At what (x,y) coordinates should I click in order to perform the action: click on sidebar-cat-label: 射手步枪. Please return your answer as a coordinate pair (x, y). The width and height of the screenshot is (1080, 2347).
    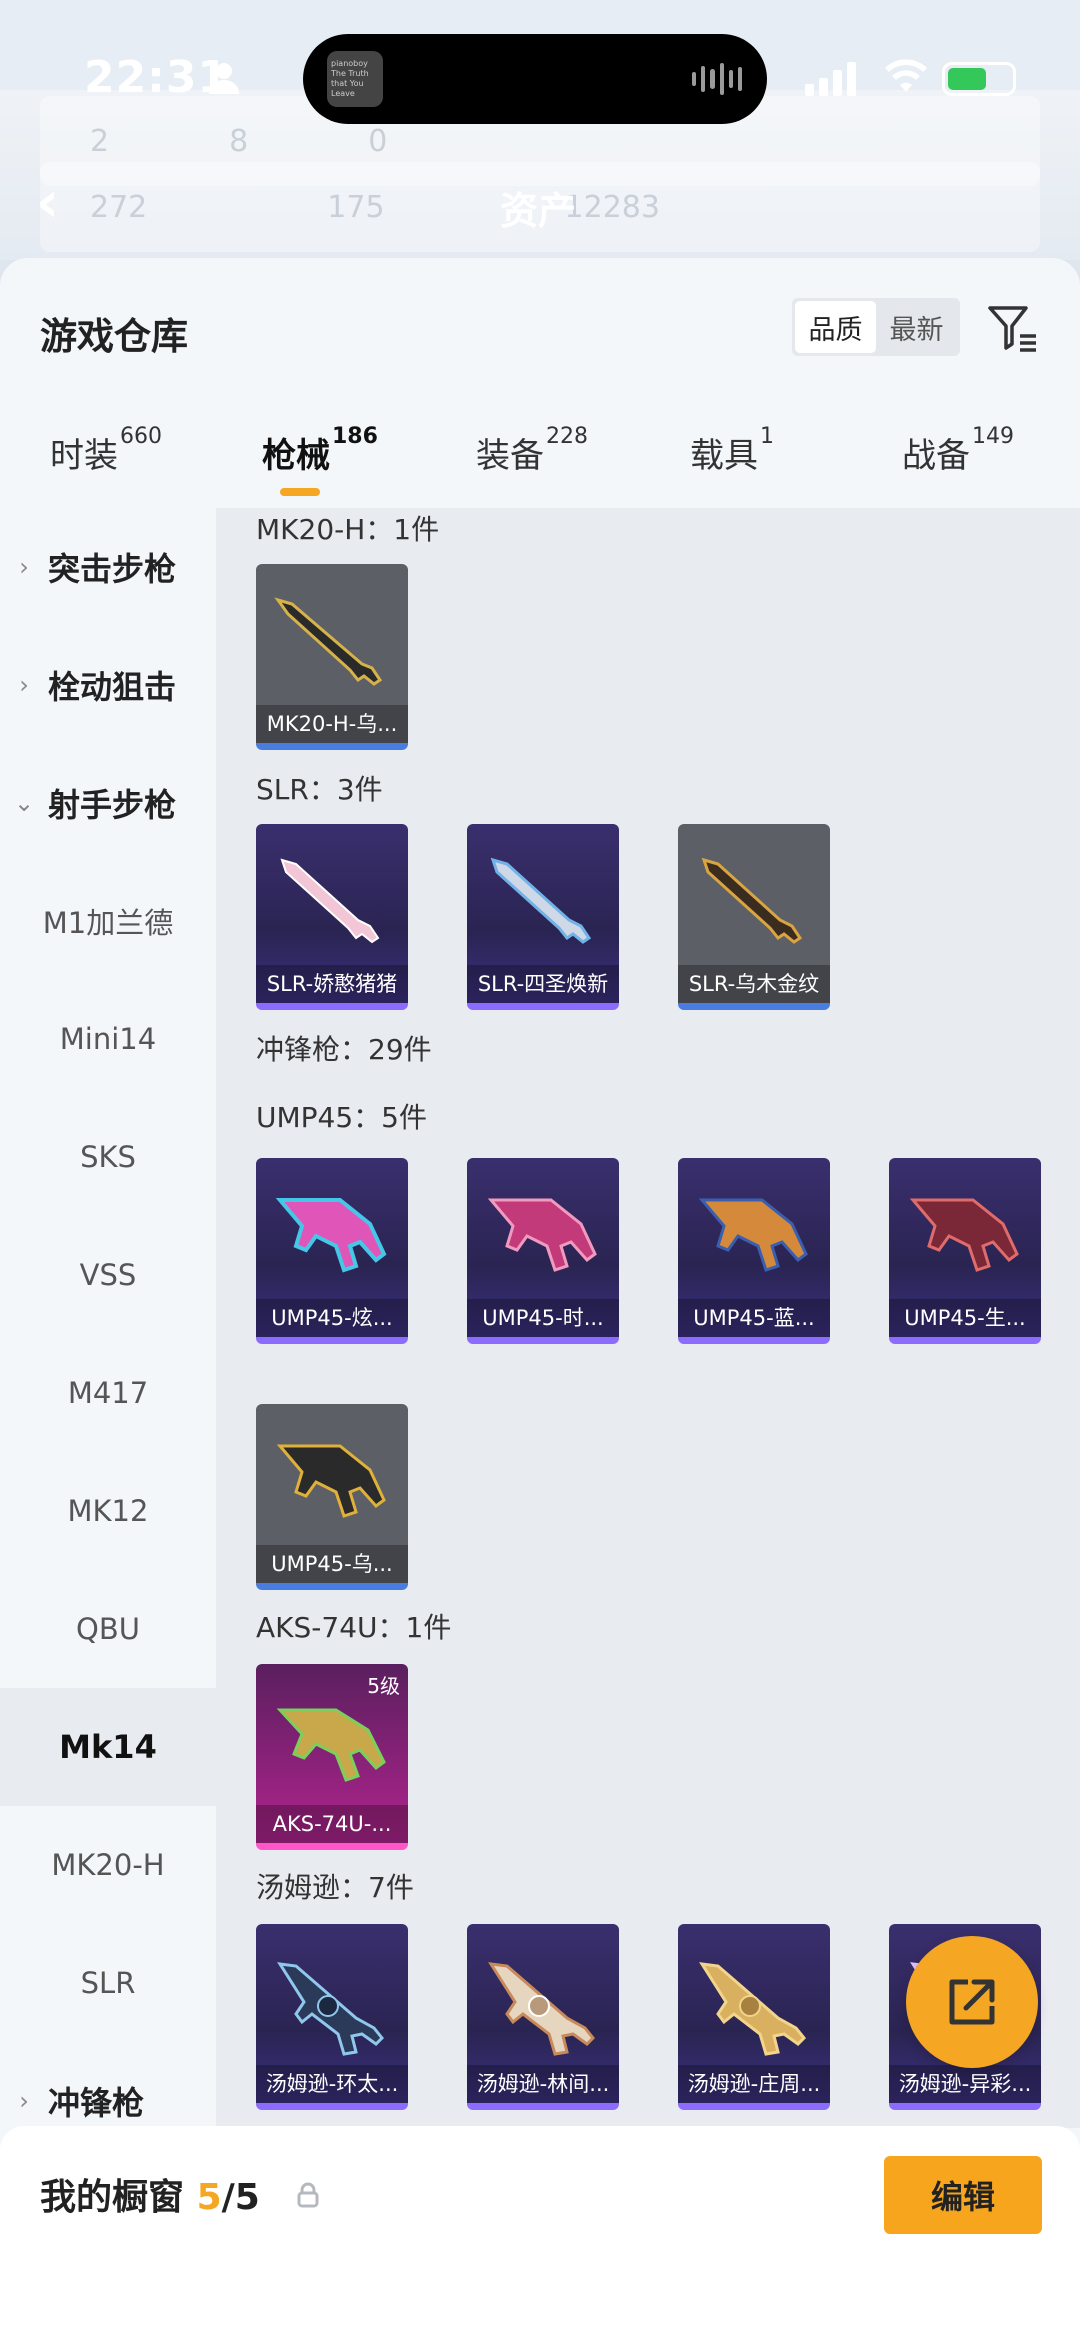
    Looking at the image, I should click on (112, 805).